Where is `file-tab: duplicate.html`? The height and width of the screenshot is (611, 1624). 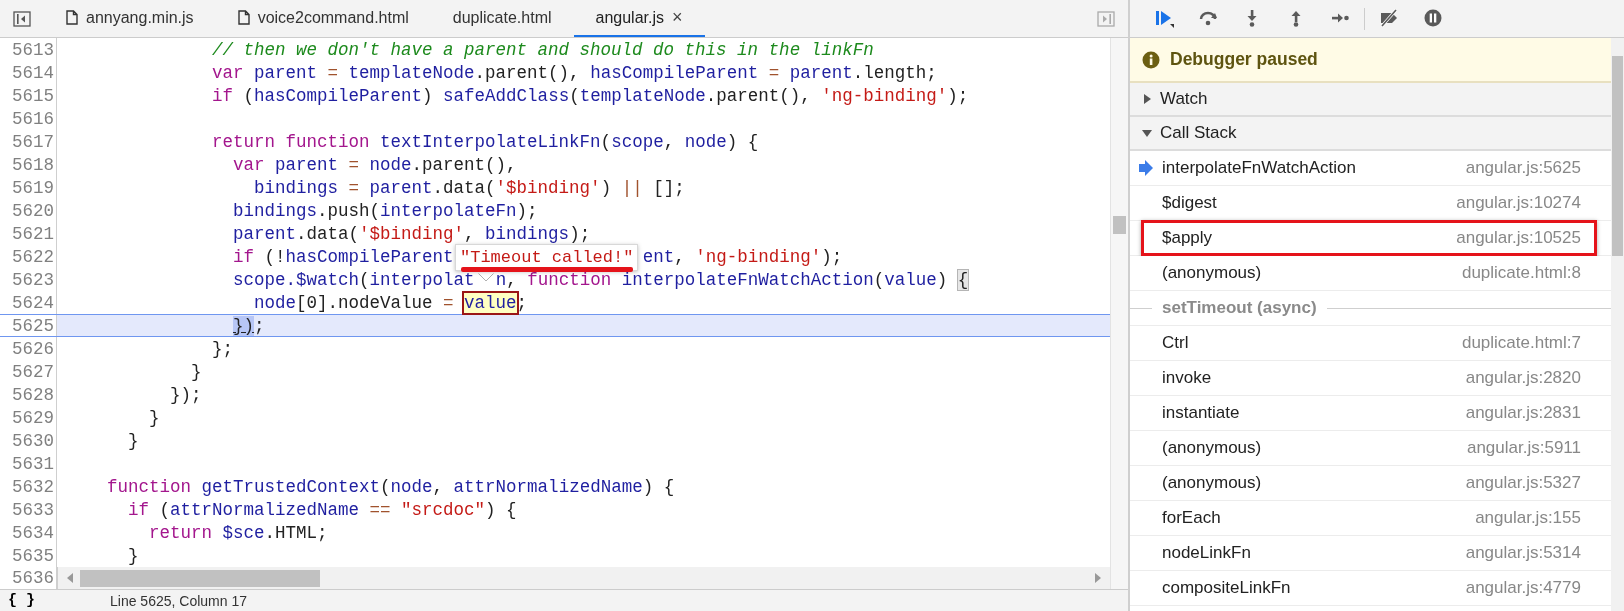 file-tab: duplicate.html is located at coordinates (502, 18).